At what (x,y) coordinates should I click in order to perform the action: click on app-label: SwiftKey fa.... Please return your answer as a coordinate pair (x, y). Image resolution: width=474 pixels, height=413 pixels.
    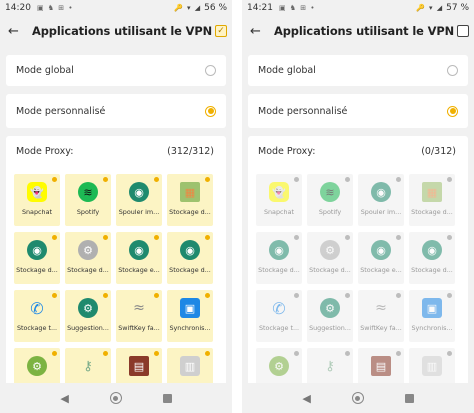
    Looking at the image, I should click on (139, 328).